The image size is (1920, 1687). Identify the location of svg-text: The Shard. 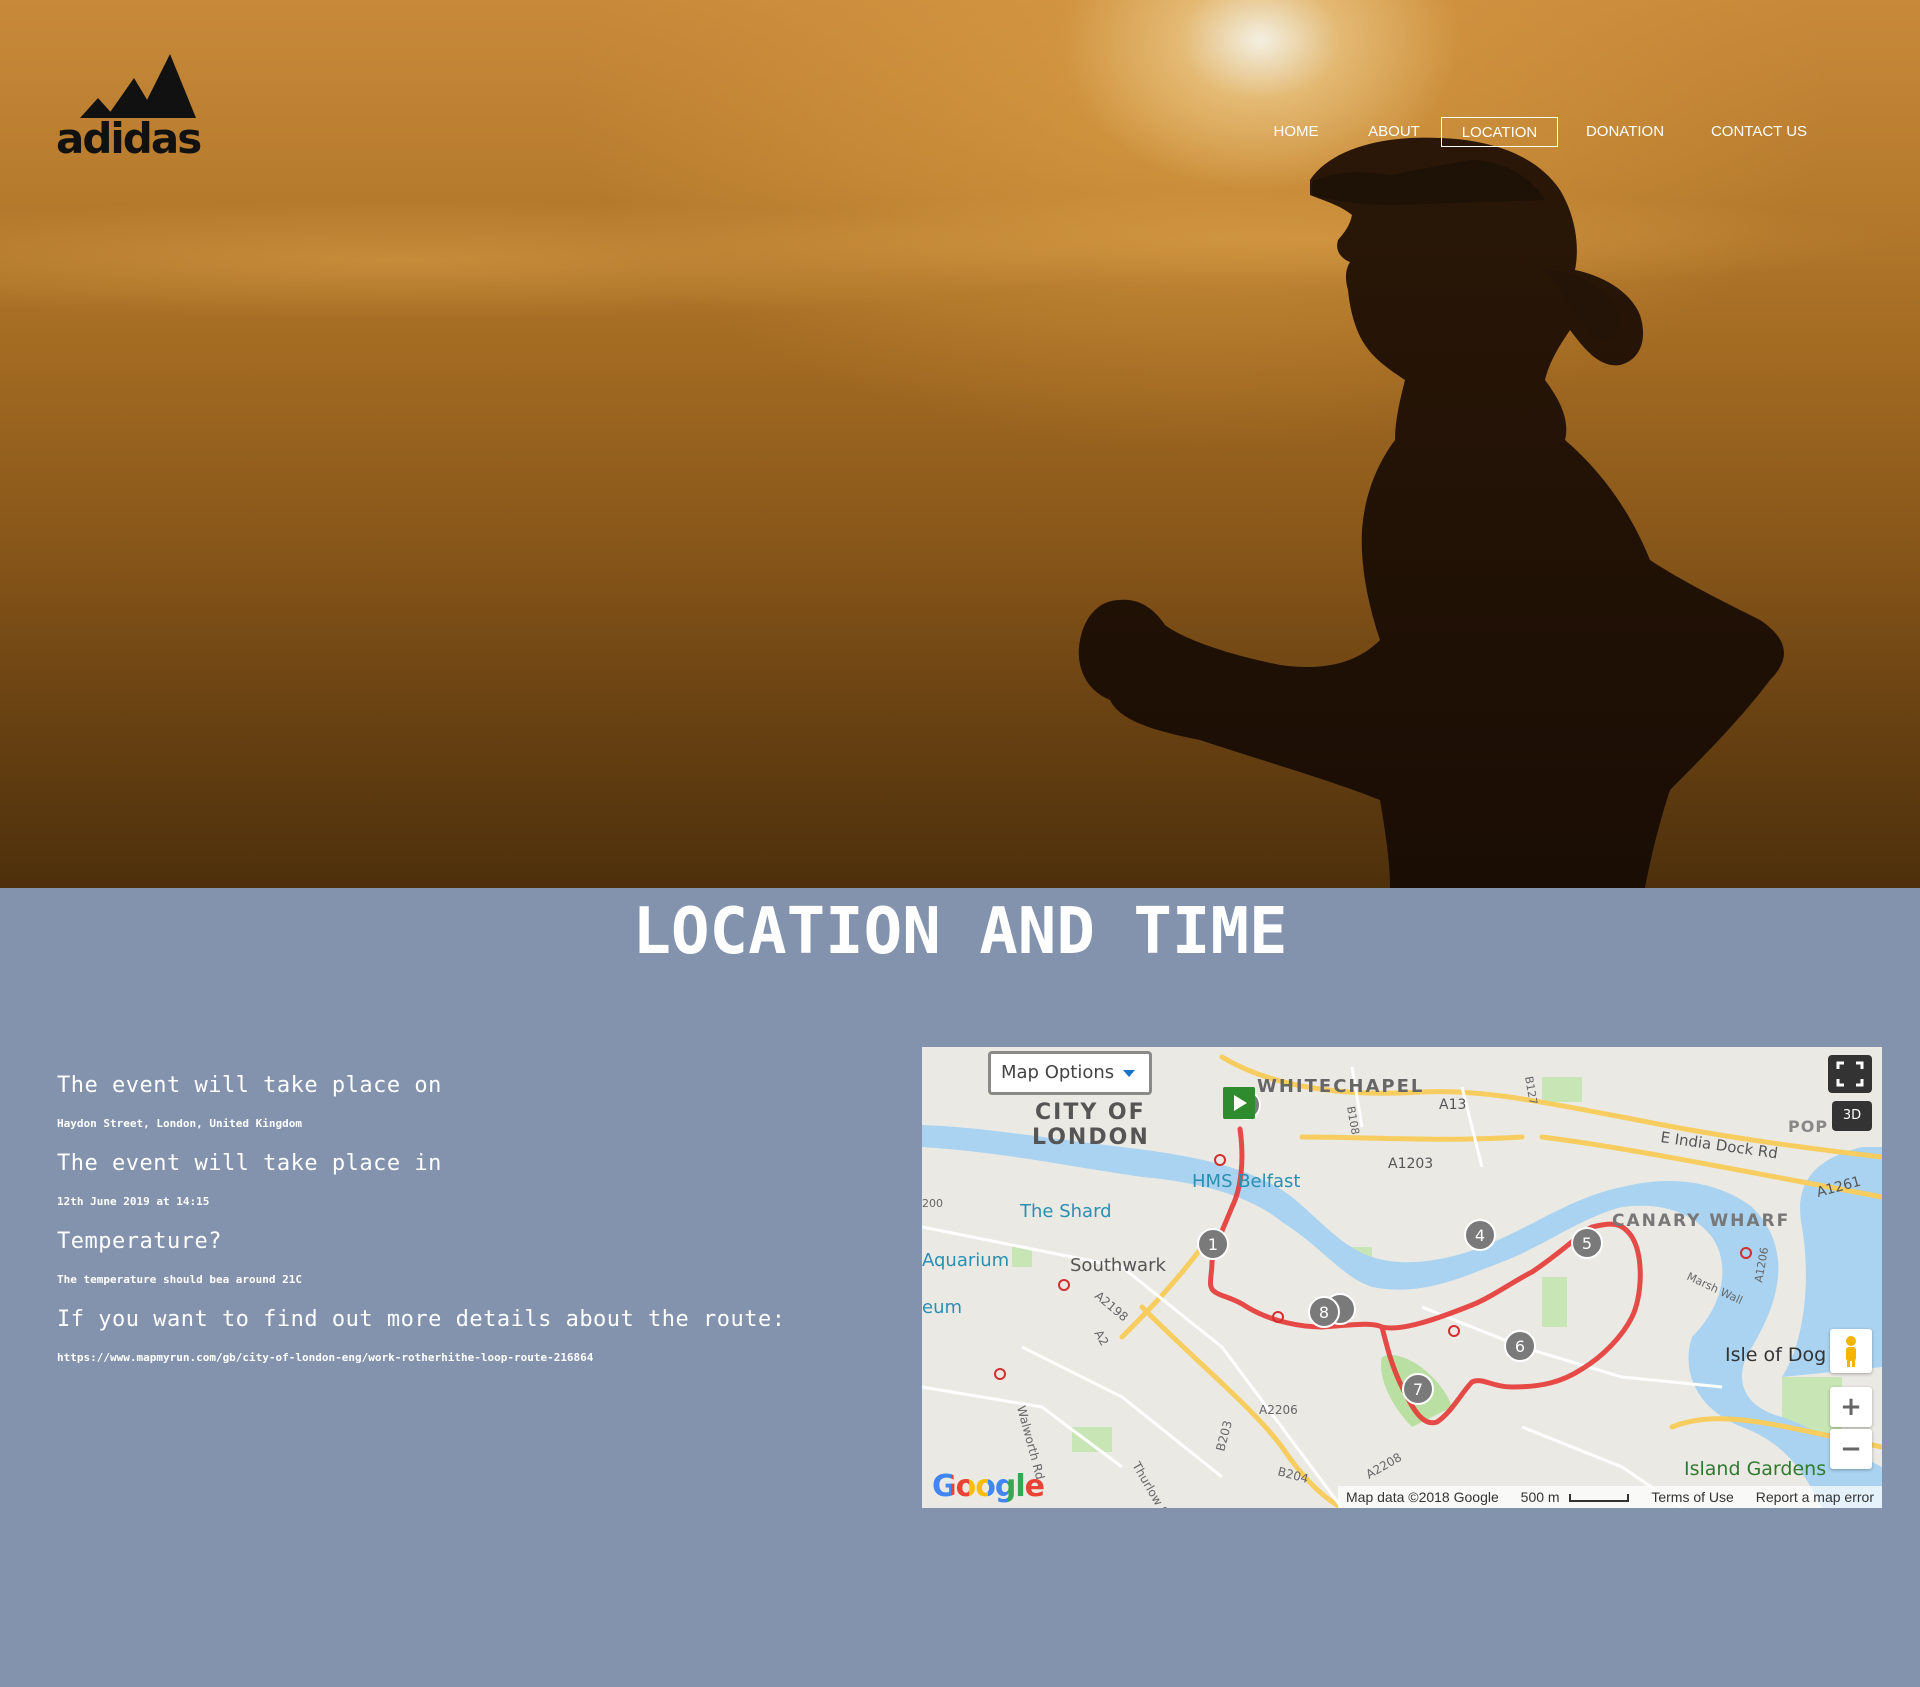
(1065, 1211).